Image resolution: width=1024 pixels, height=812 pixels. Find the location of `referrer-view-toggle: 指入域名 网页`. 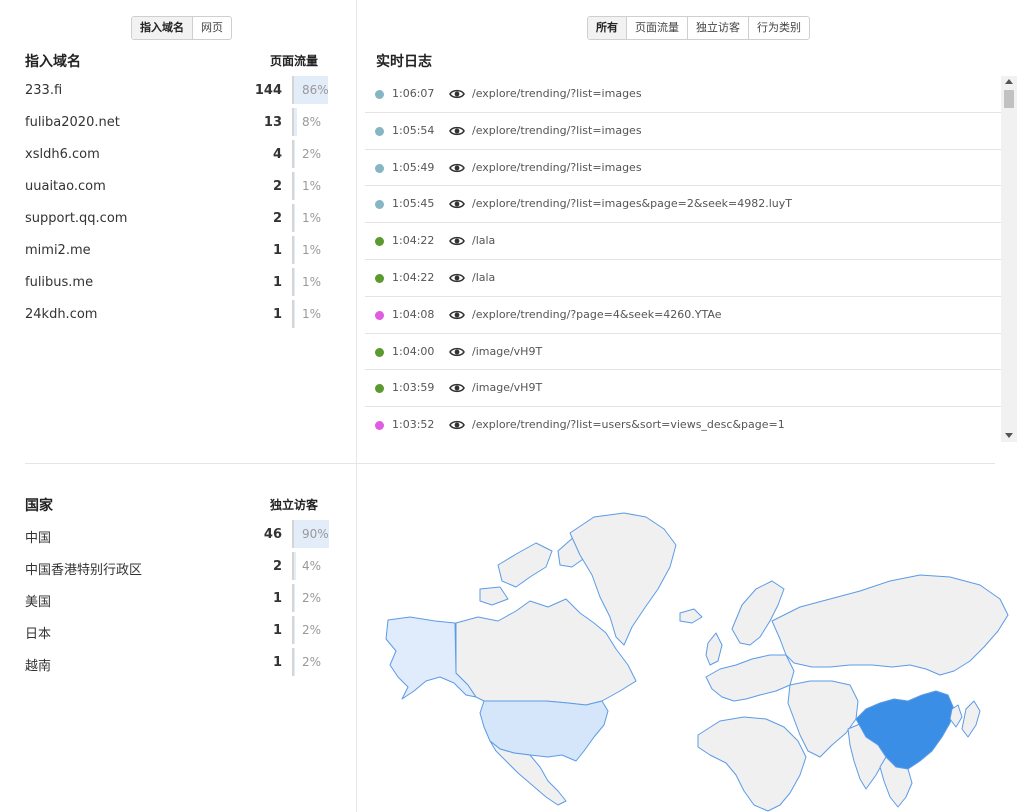

referrer-view-toggle: 指入域名 网页 is located at coordinates (181, 28).